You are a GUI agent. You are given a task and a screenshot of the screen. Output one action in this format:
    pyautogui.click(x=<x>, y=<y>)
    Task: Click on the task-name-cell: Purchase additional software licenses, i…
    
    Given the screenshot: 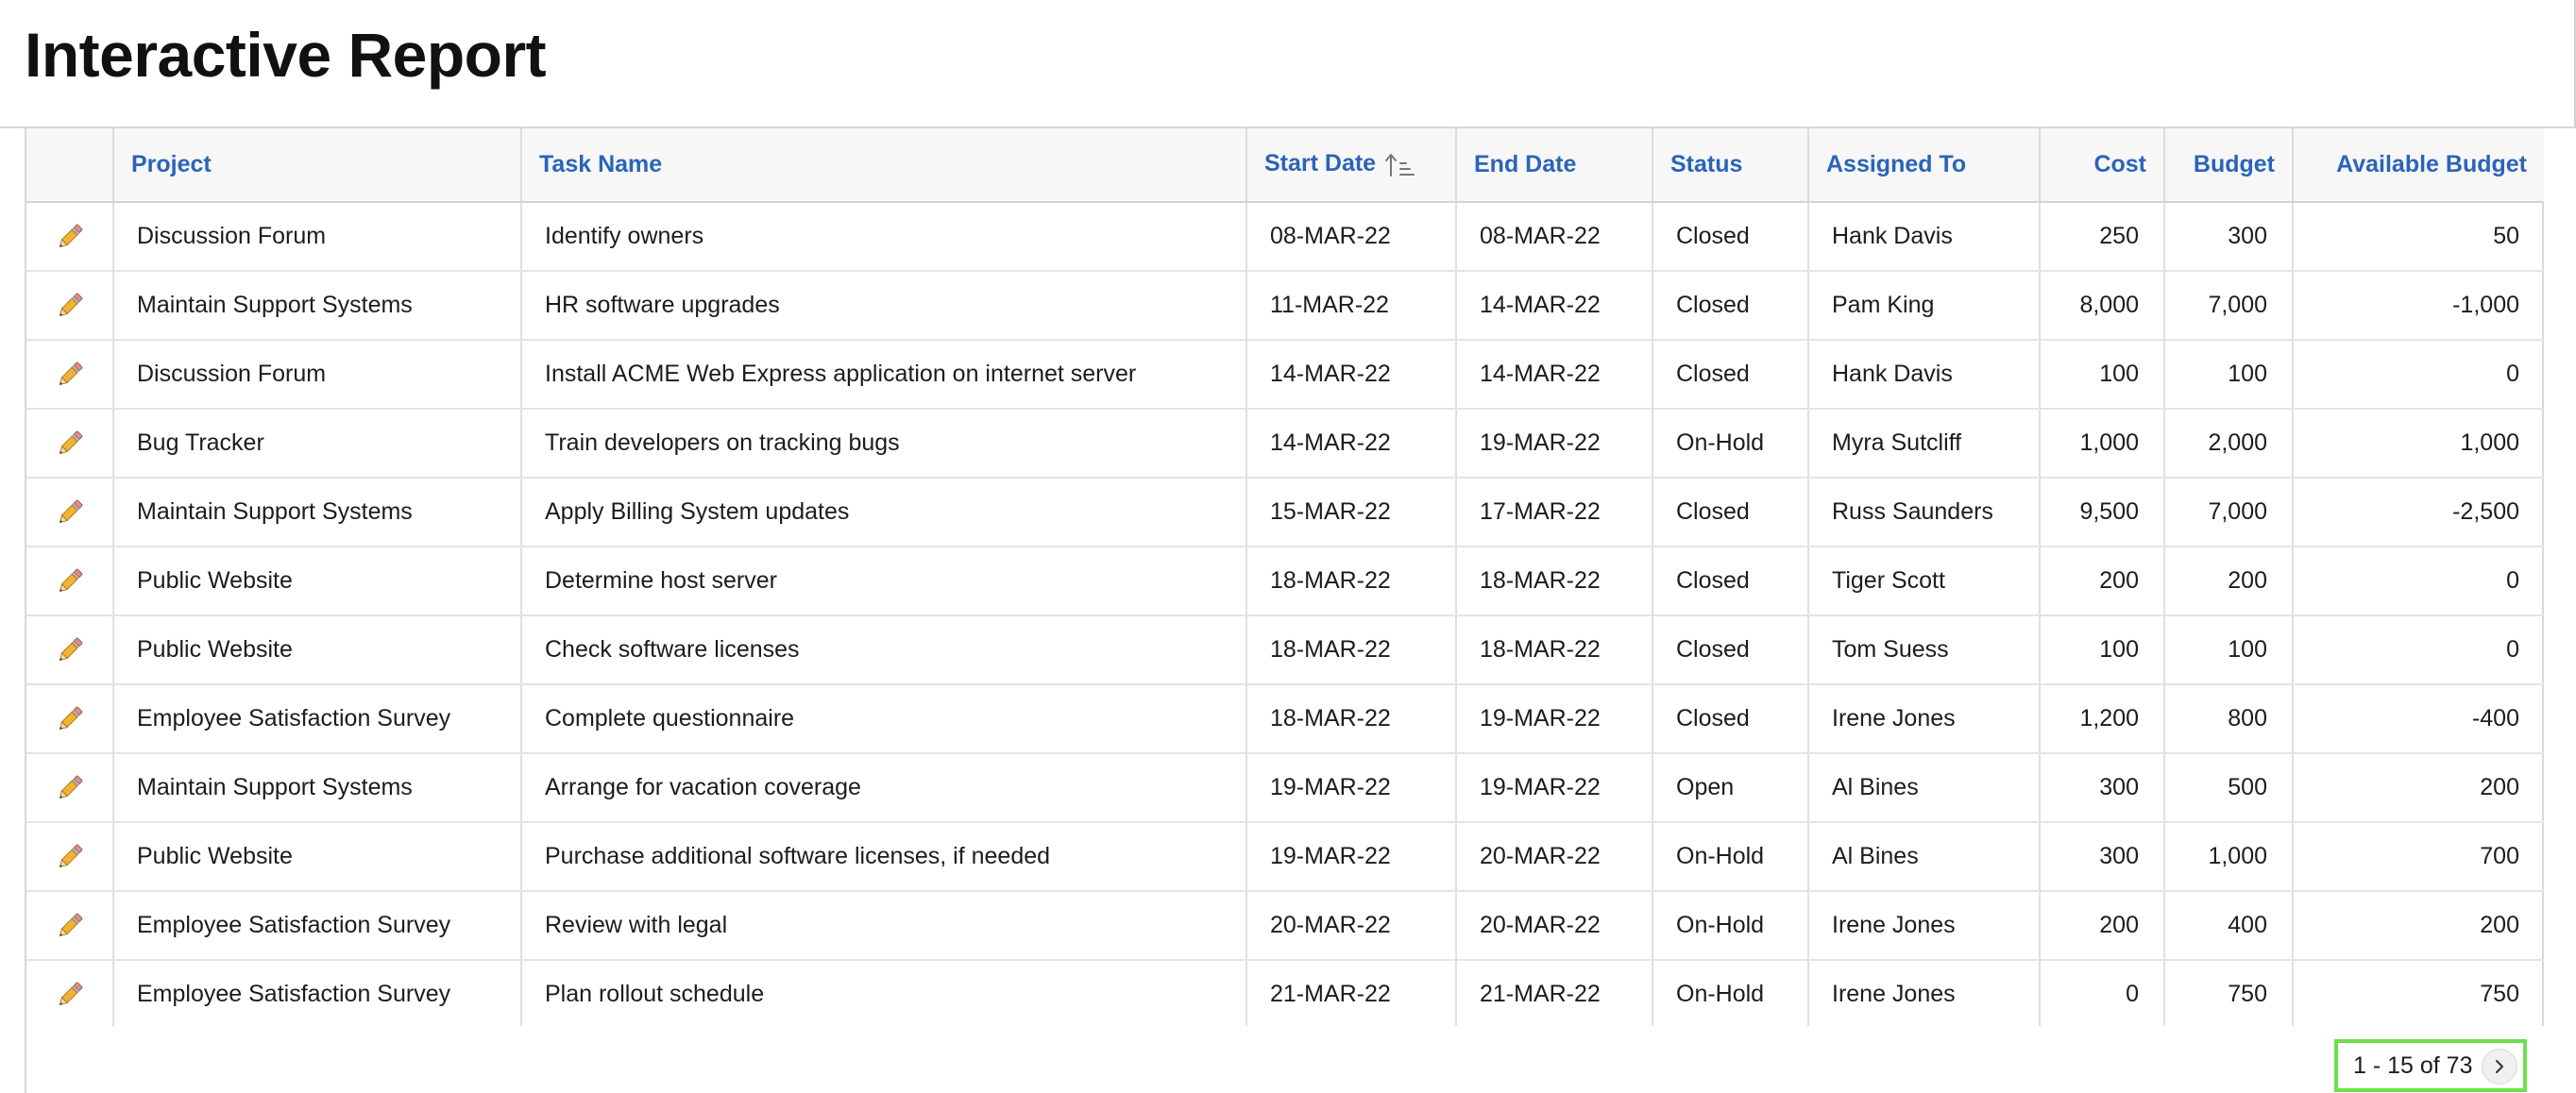 What is the action you would take?
    pyautogui.click(x=884, y=857)
    